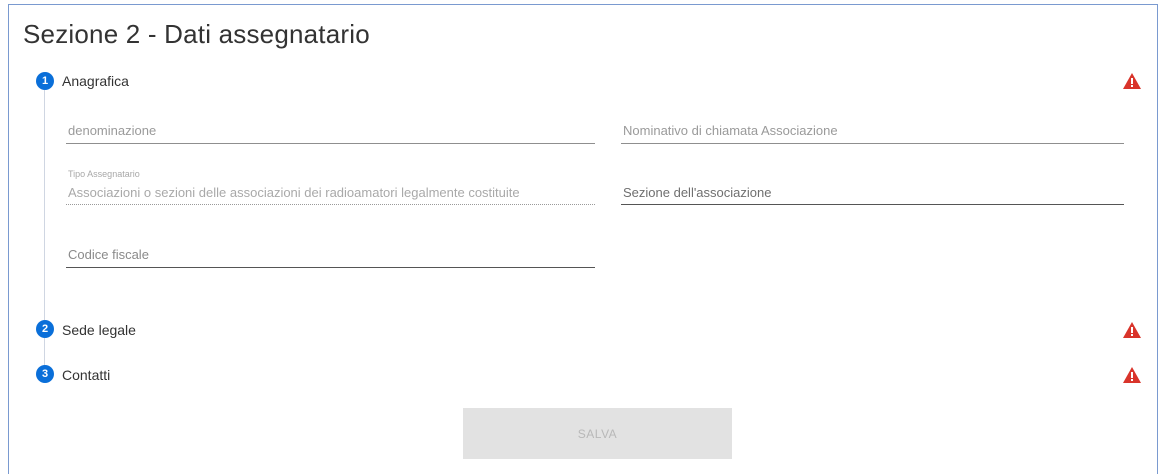 The width and height of the screenshot is (1166, 474). I want to click on denominazione-underline, so click(330, 143).